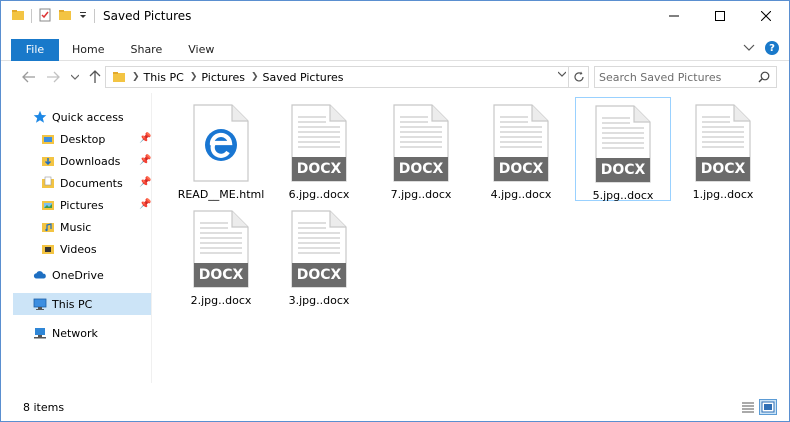  What do you see at coordinates (48, 249) in the screenshot?
I see `videos-folder-icon` at bounding box center [48, 249].